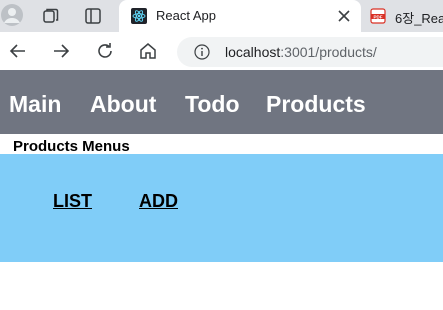 This screenshot has height=310, width=443. What do you see at coordinates (139, 16) in the screenshot?
I see `react-icon` at bounding box center [139, 16].